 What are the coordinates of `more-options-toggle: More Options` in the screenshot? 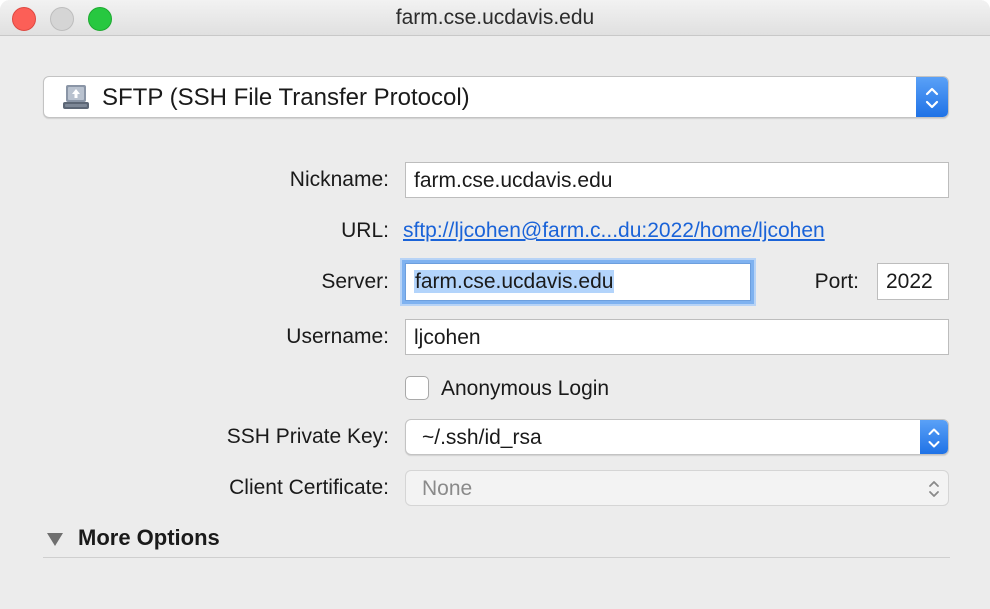 It's located at (149, 538).